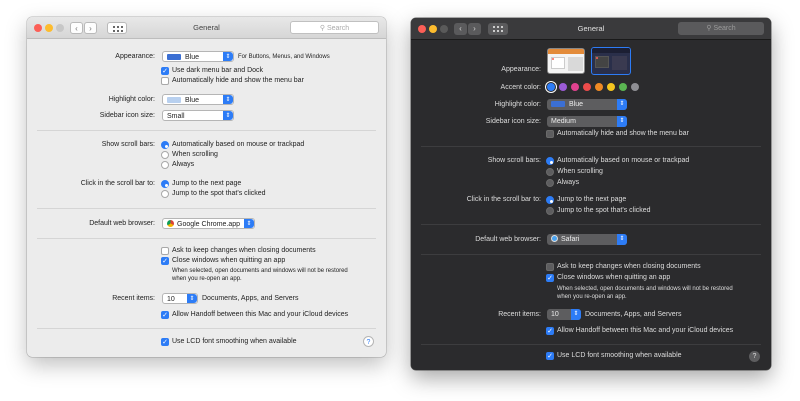 This screenshot has height=401, width=800. What do you see at coordinates (207, 183) in the screenshot?
I see `jump-next-page-label: Jump to the next page` at bounding box center [207, 183].